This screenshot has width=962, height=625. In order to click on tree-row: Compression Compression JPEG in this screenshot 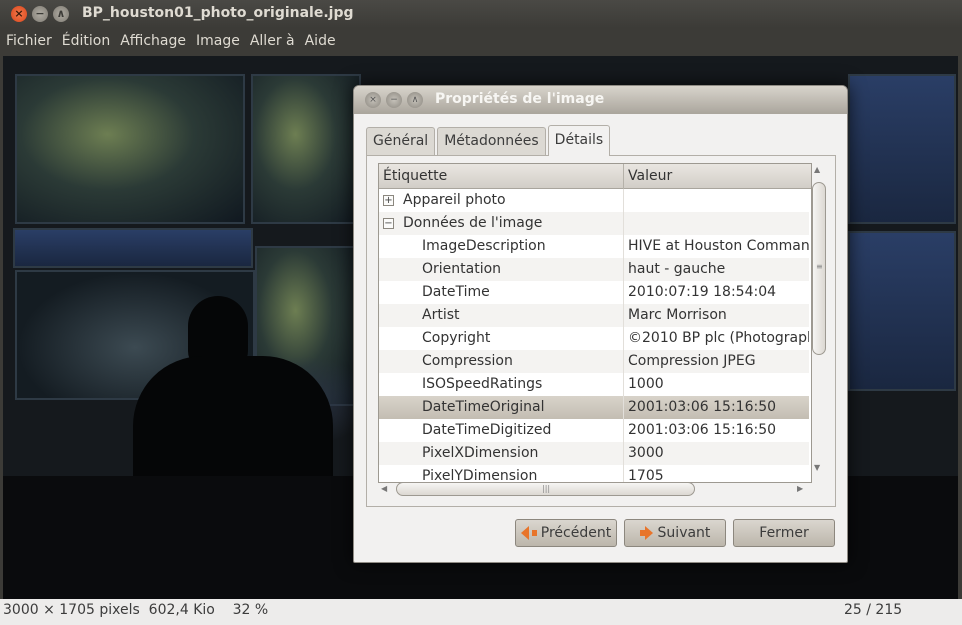, I will do `click(594, 361)`.